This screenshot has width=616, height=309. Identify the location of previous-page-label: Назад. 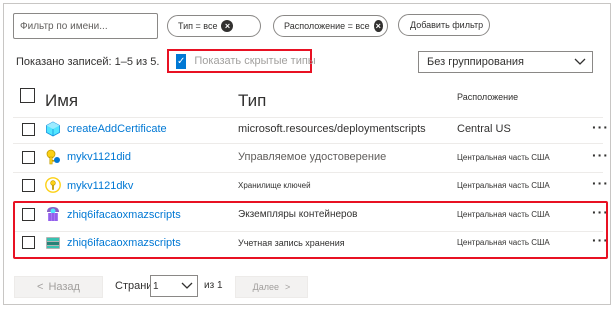
(64, 287).